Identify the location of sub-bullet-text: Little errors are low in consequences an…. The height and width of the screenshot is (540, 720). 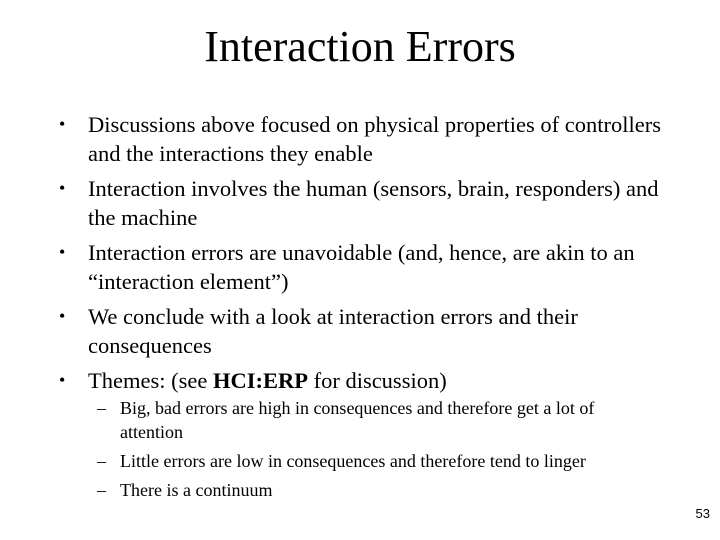
(353, 461).